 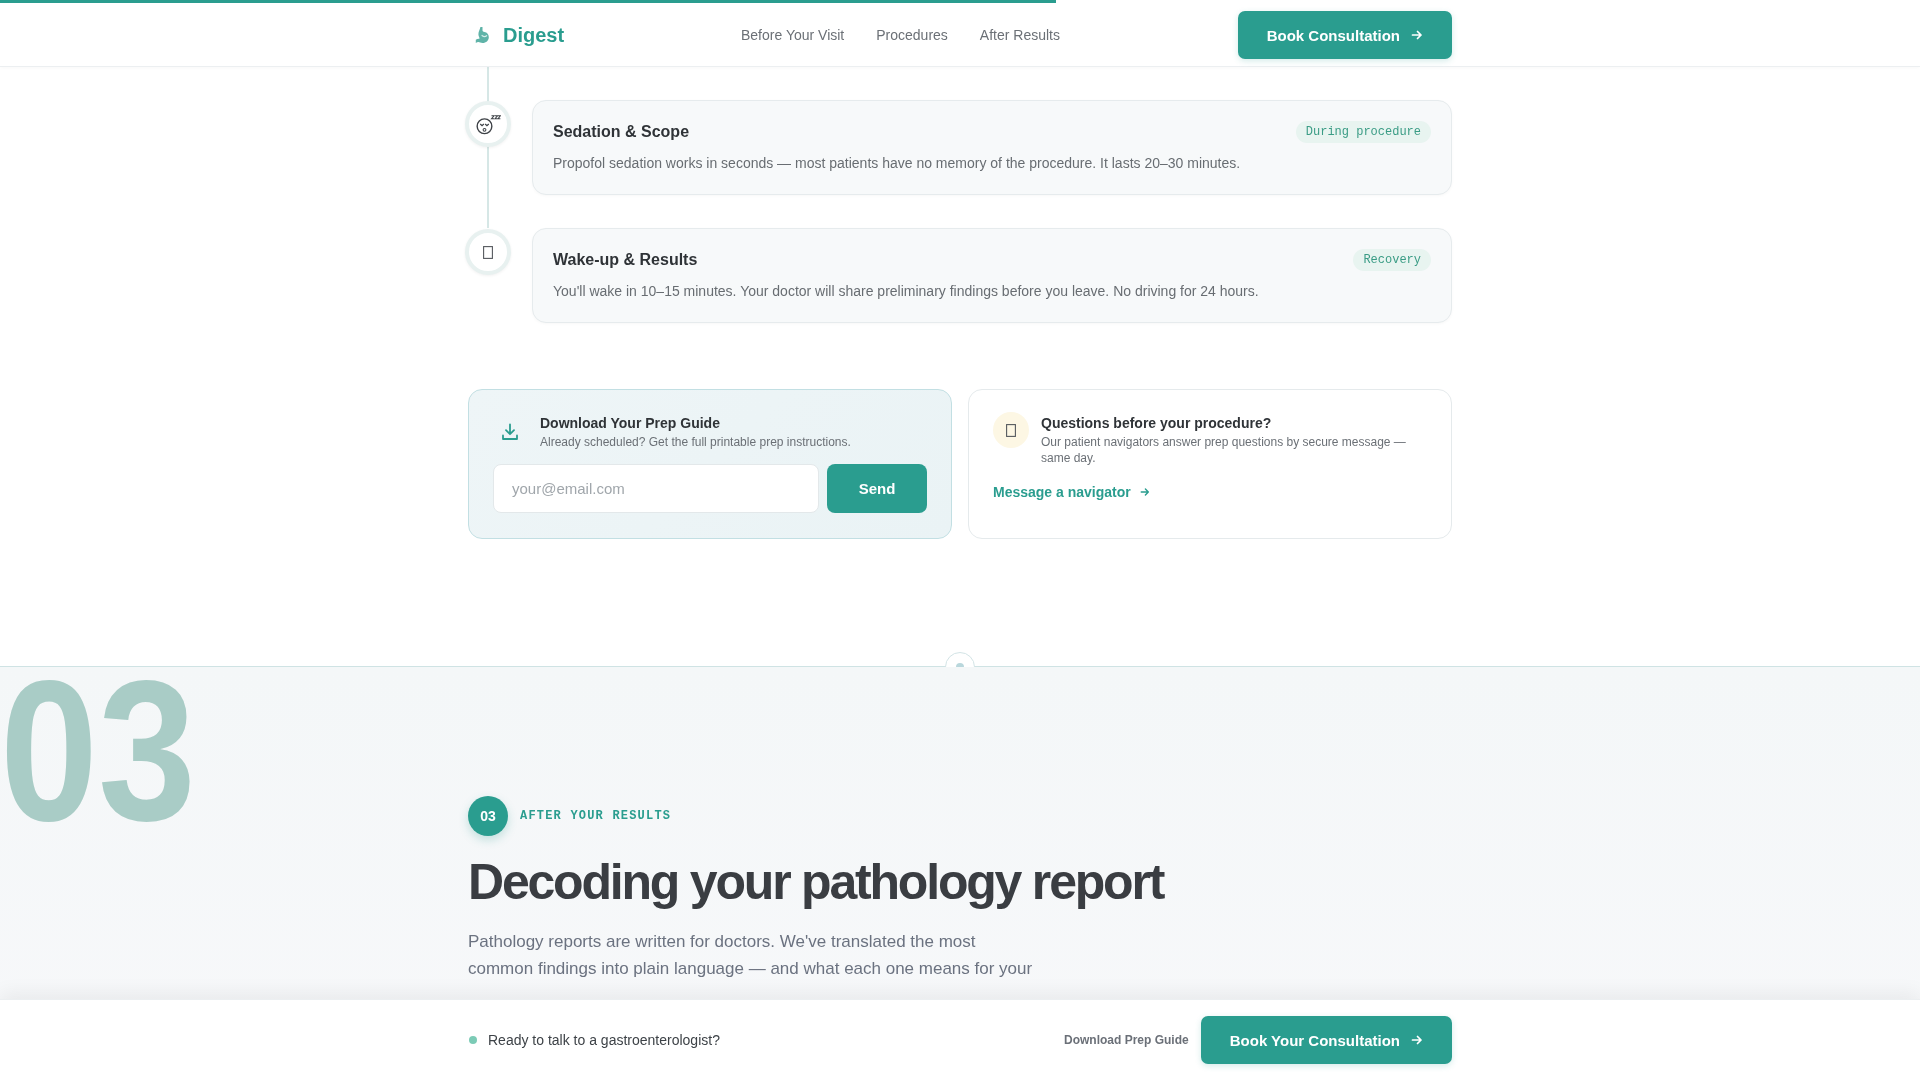 I want to click on book-your-consultation-button: Book Your Consultation, so click(x=1326, y=1040).